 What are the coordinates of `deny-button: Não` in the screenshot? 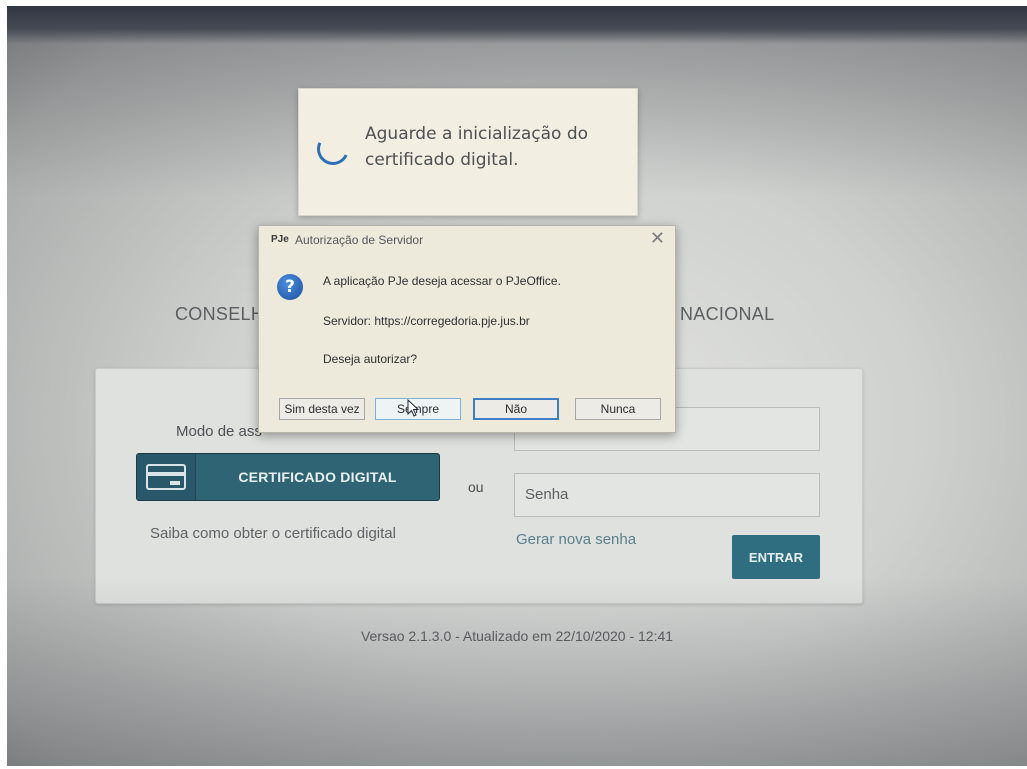 It's located at (516, 409).